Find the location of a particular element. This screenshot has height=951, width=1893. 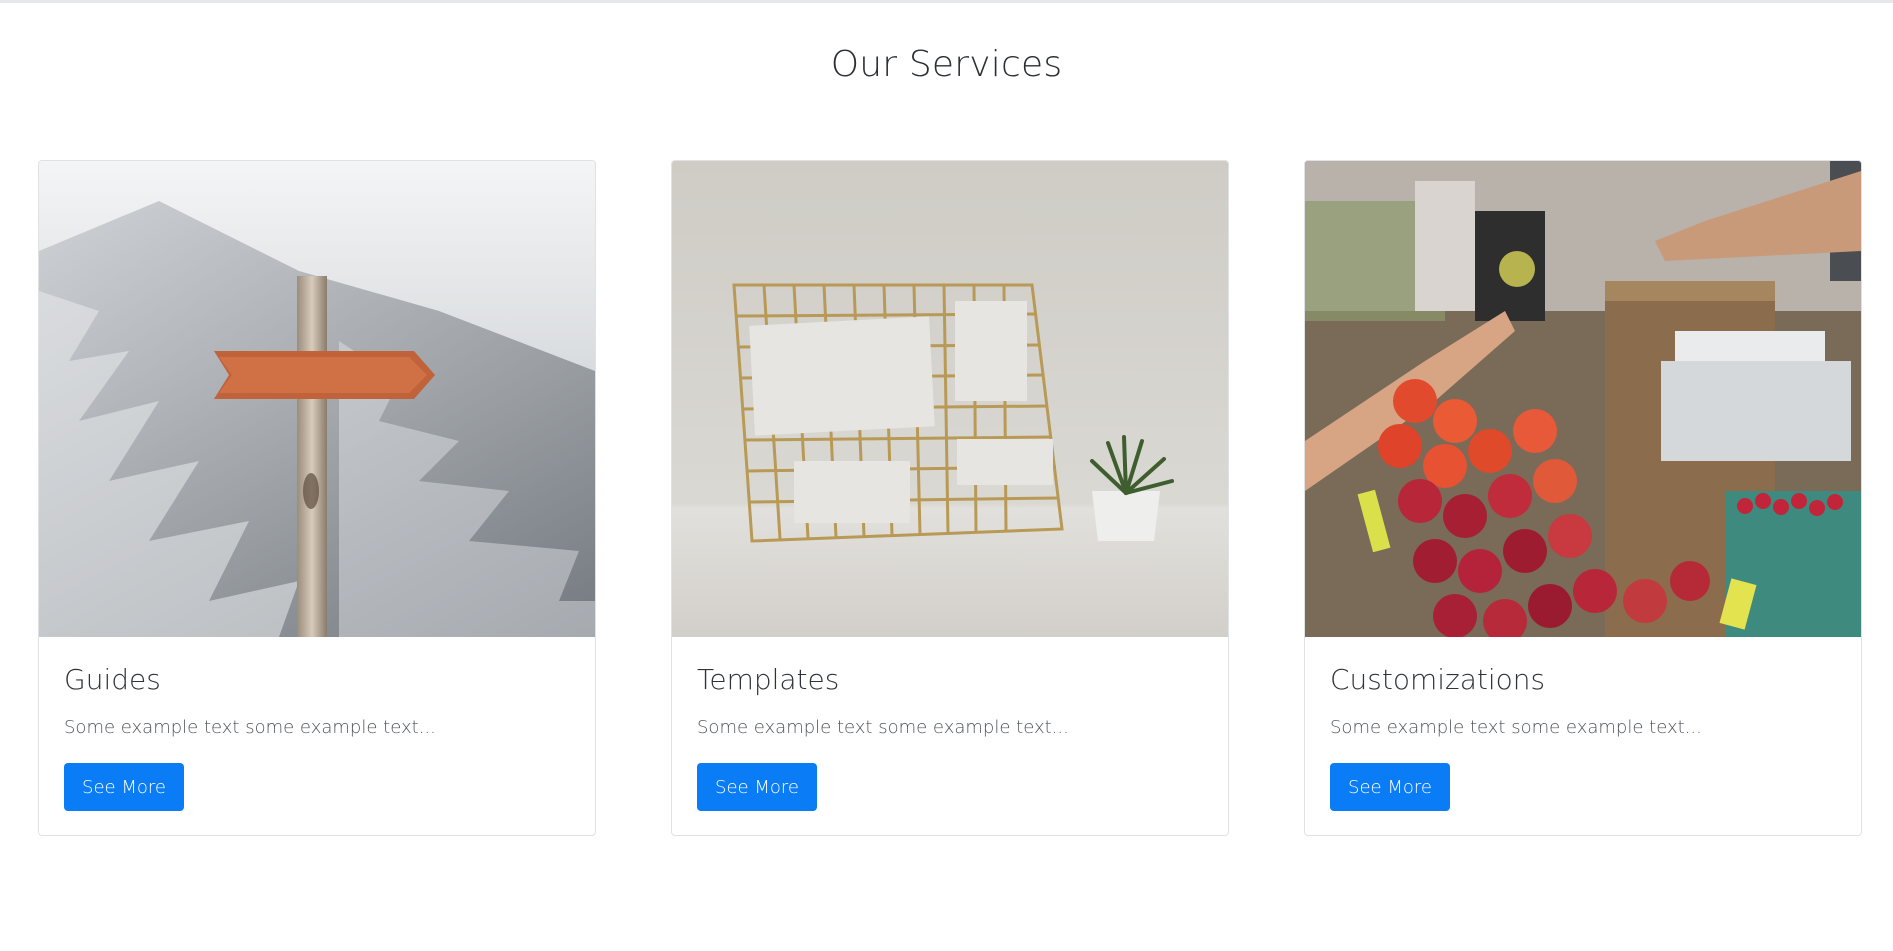

section-title: Our Services is located at coordinates (946, 64).